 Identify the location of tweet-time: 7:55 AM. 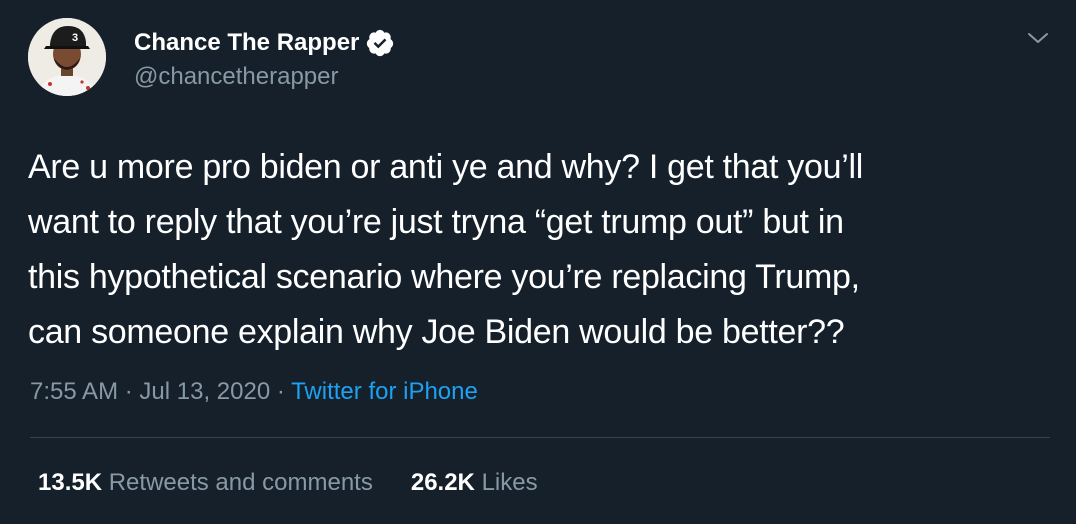
(74, 391).